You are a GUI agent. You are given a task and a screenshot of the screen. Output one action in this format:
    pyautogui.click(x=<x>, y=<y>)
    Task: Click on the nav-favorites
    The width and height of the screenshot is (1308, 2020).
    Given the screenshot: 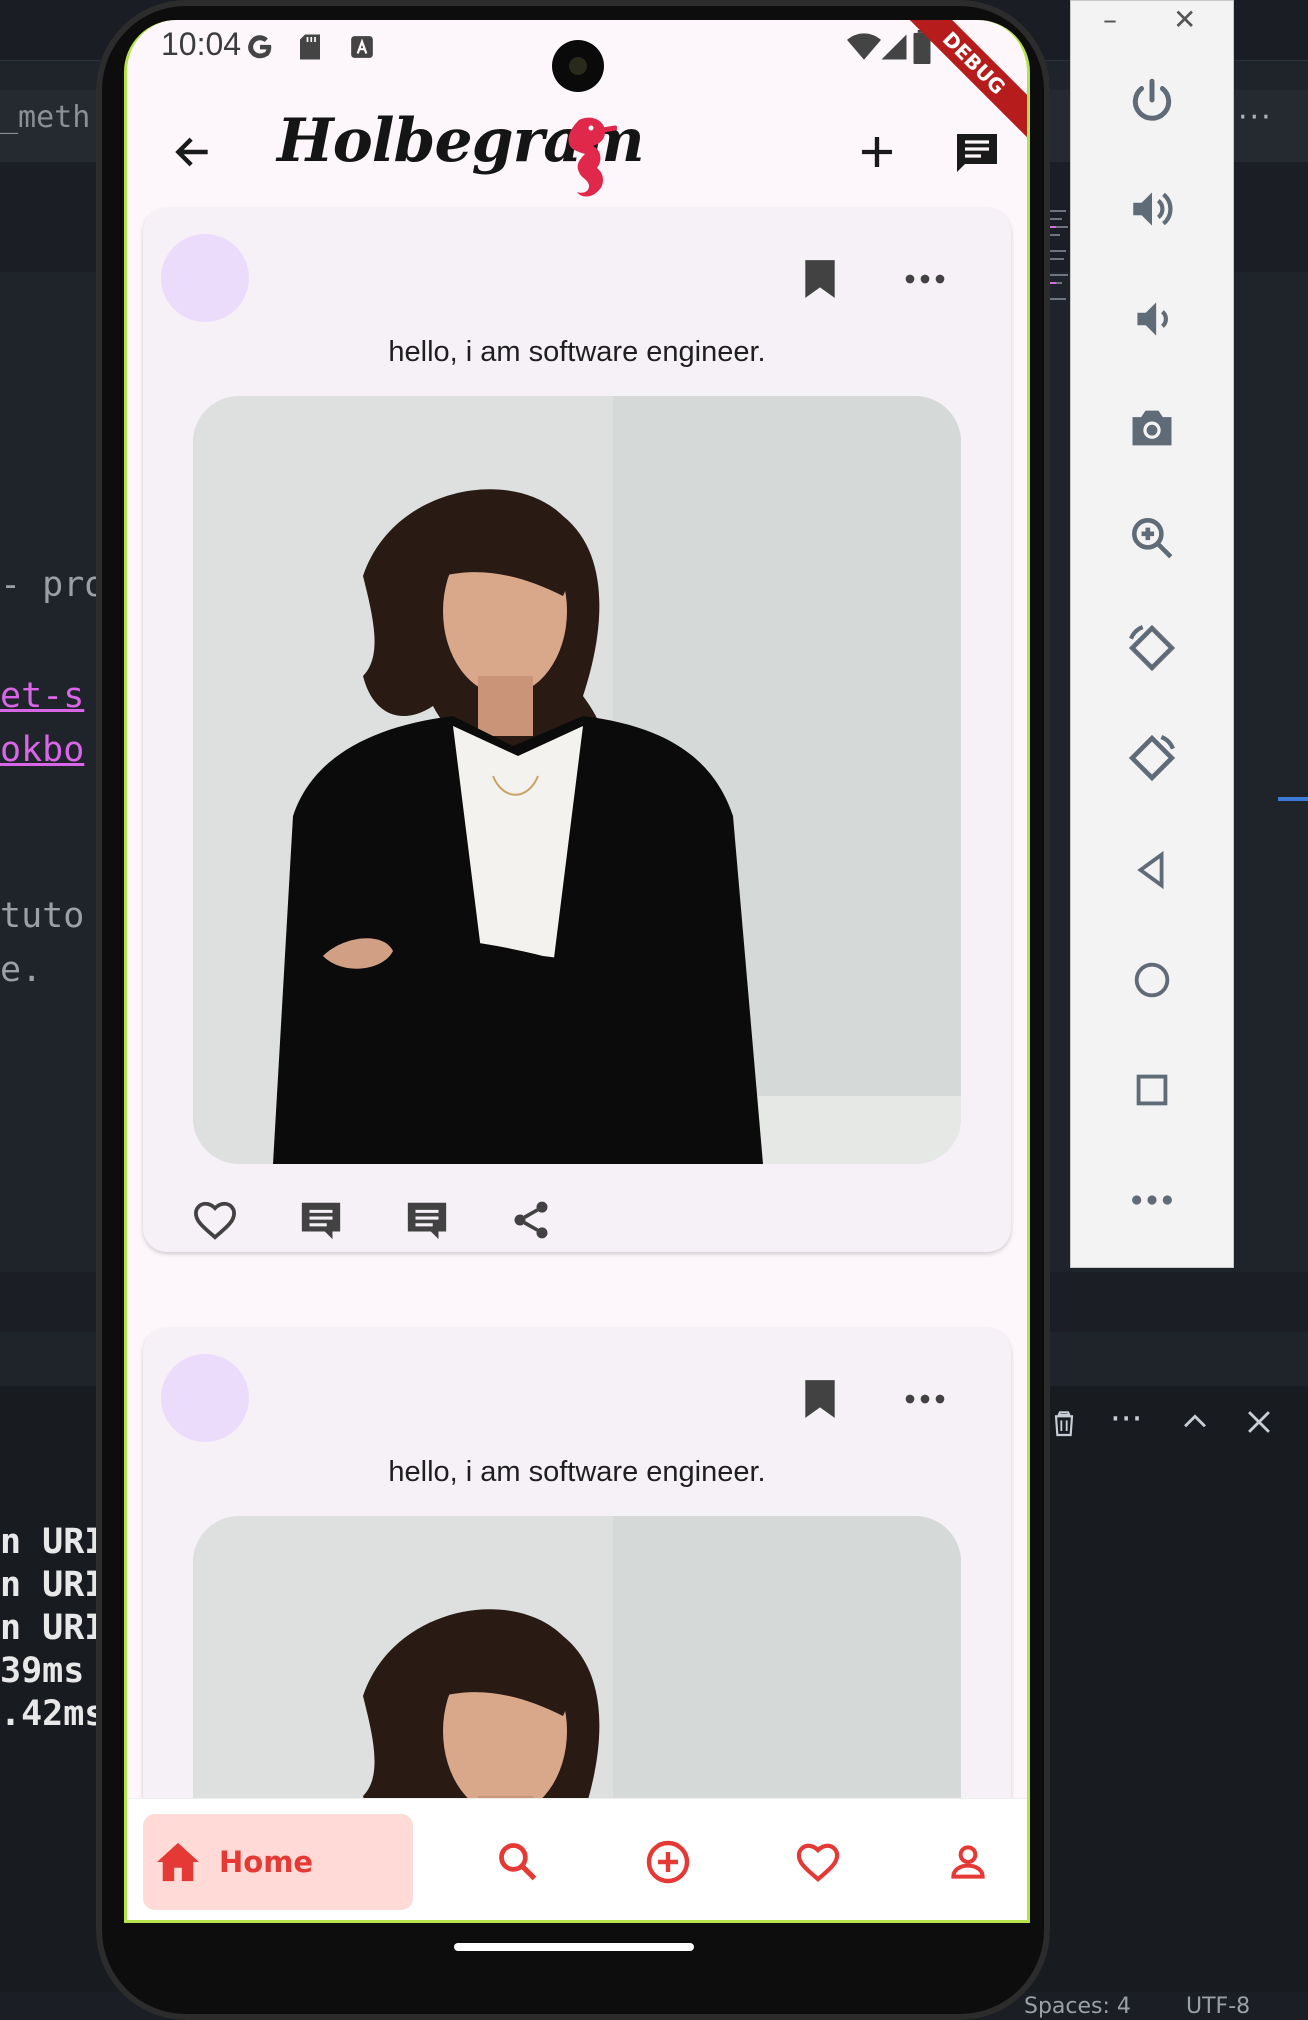 What is the action you would take?
    pyautogui.click(x=818, y=1862)
    